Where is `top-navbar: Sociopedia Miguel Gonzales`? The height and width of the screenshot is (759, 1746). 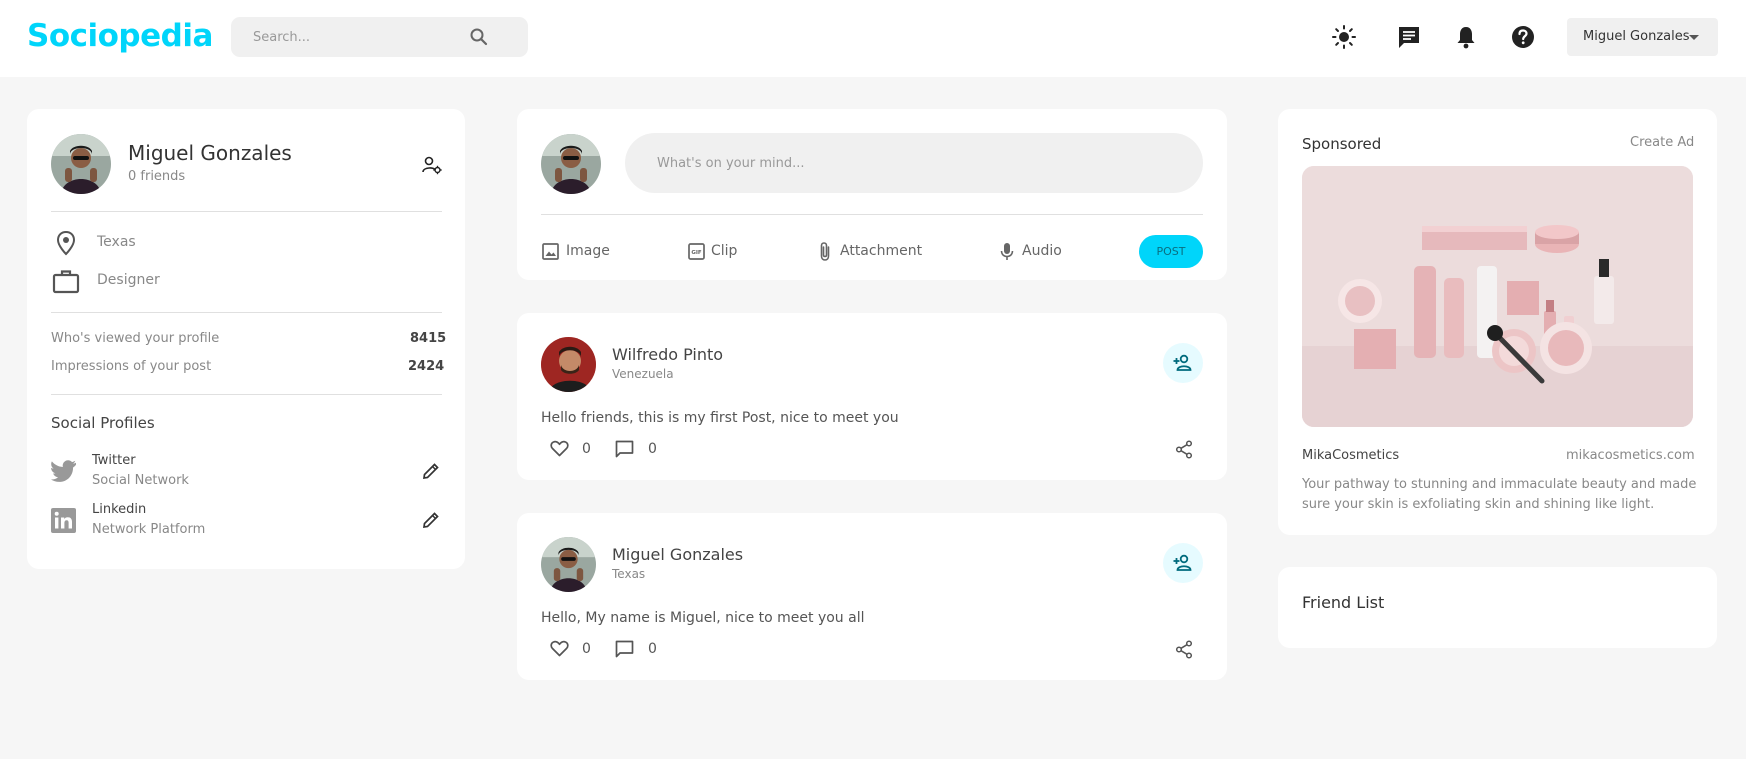
top-navbar: Sociopedia Miguel Gonzales is located at coordinates (873, 38).